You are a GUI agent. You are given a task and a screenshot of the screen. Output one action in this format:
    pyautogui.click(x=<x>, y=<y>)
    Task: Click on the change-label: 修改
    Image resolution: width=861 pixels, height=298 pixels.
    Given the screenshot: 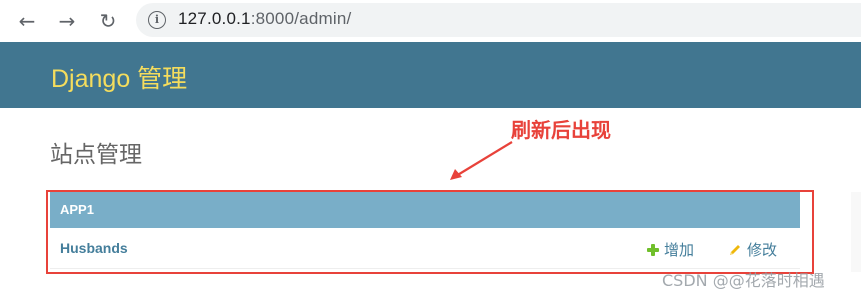 What is the action you would take?
    pyautogui.click(x=762, y=250)
    